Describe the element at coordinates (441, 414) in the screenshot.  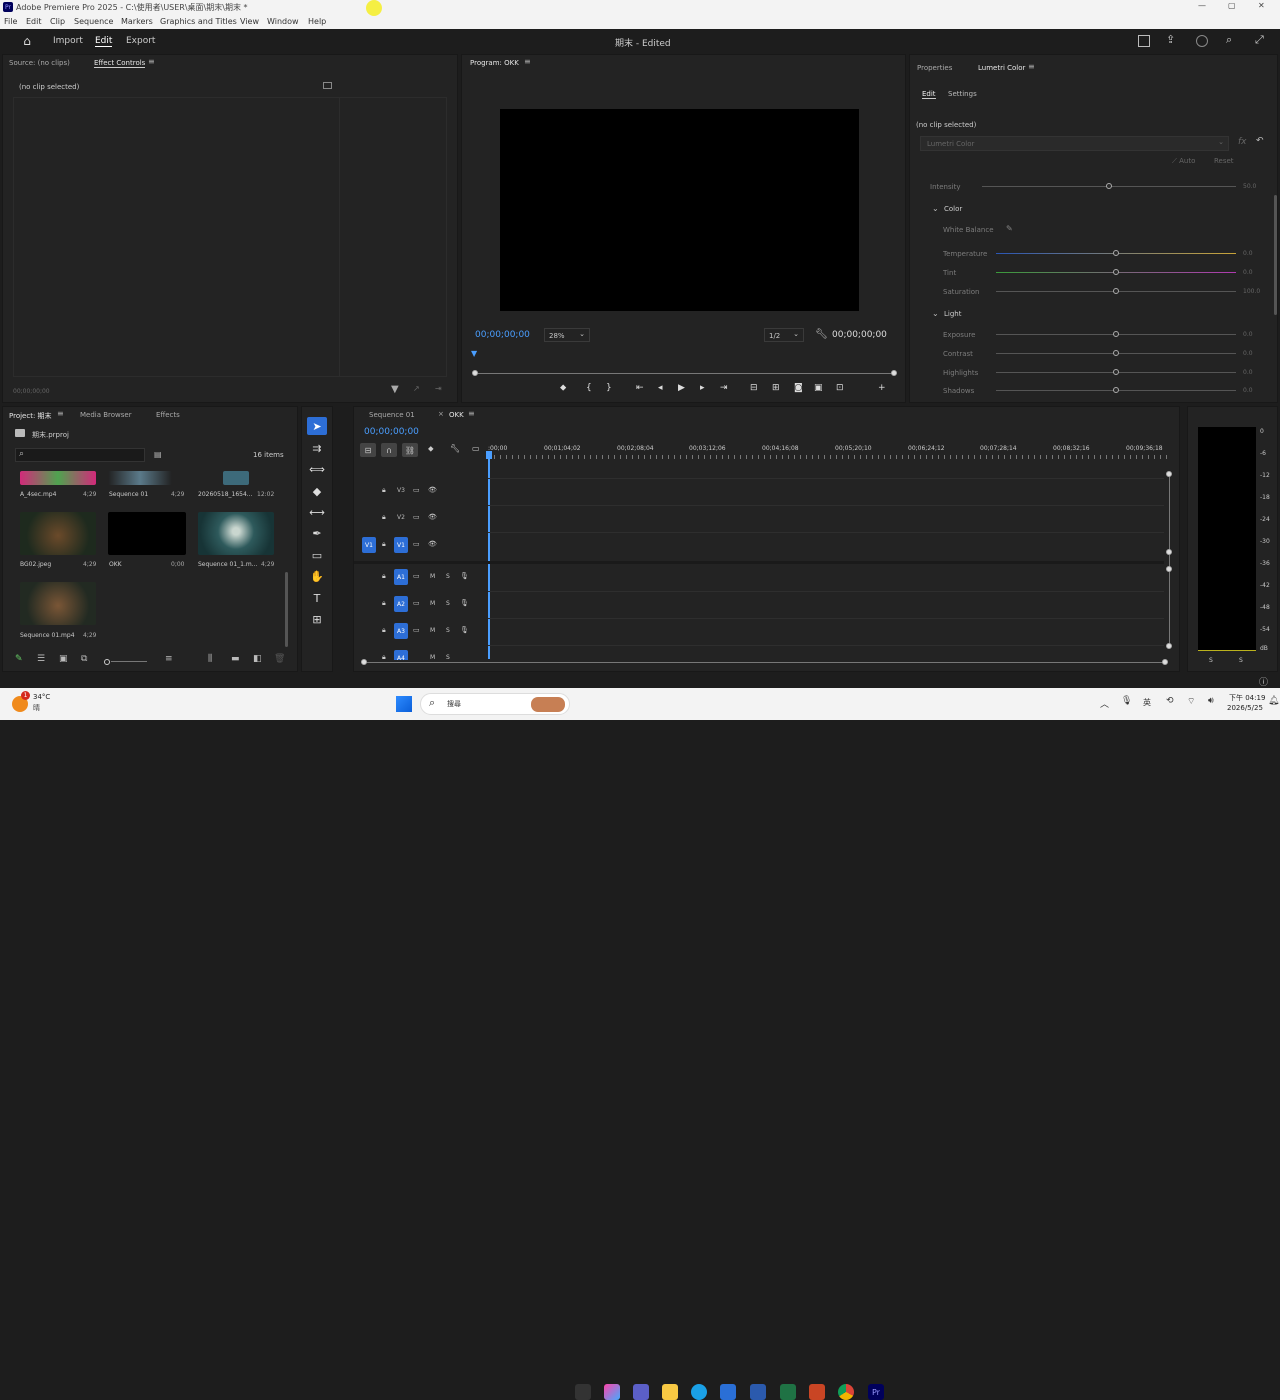
I see `close-tab-icon: ×` at that location.